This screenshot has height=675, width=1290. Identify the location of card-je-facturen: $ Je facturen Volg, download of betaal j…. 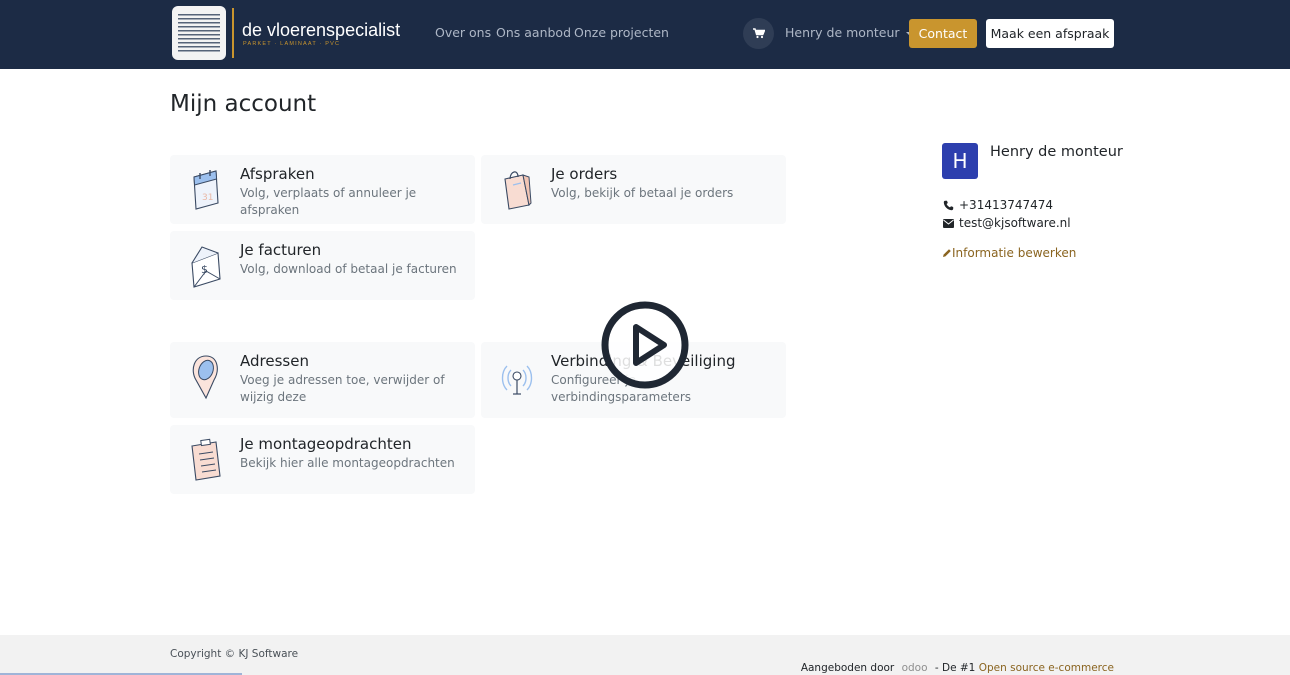
(322, 265).